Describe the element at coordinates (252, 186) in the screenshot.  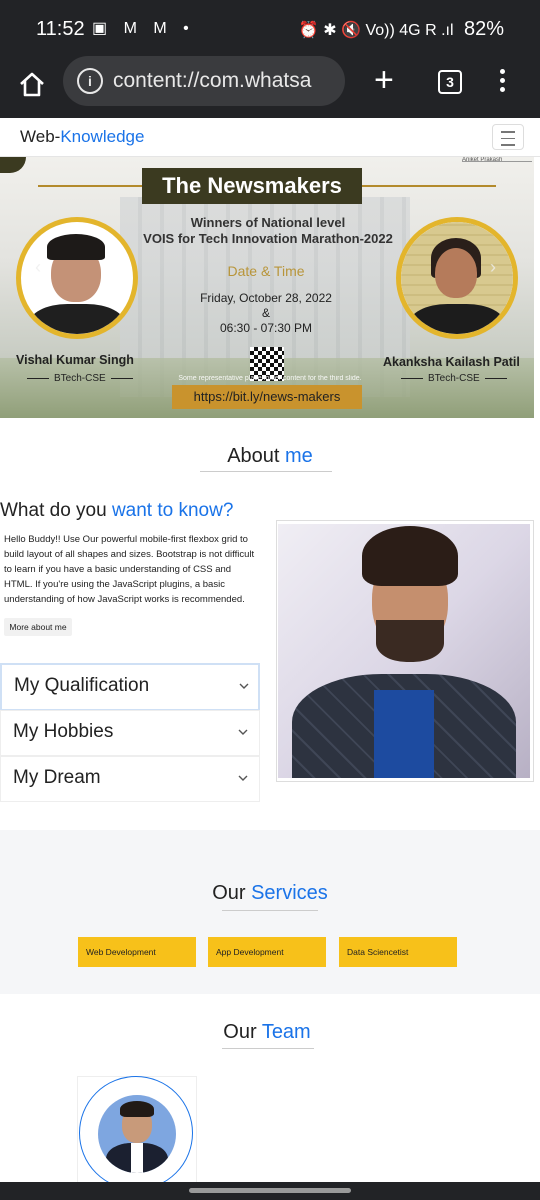
I see `banner-heading: The Newsmakers` at that location.